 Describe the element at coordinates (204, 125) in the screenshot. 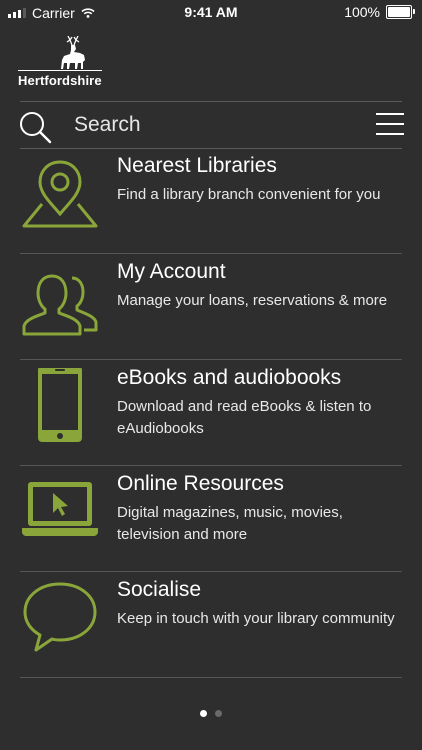

I see `search-input` at that location.